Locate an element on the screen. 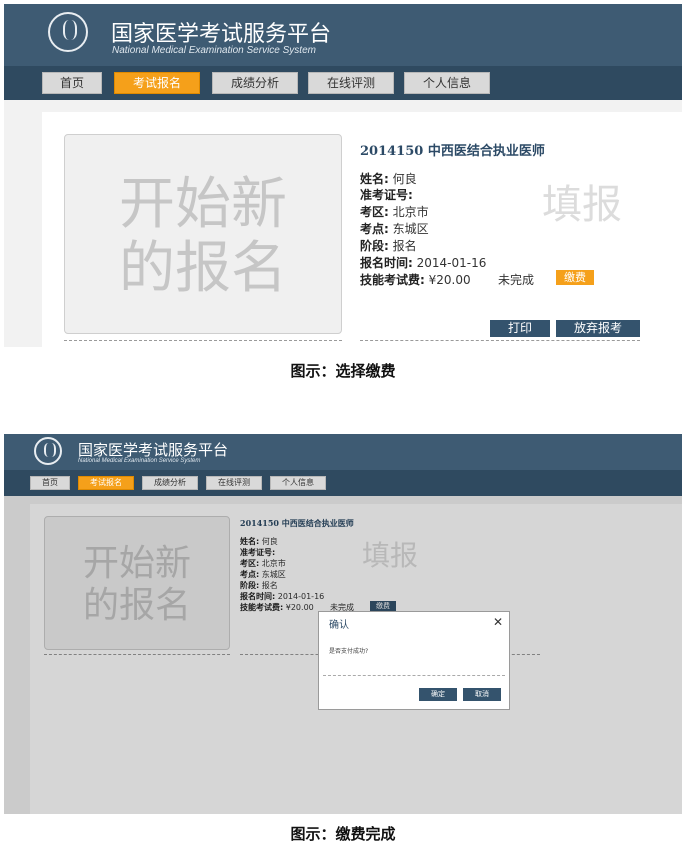 This screenshot has width=686, height=847. fill-in-stamp: 填报 is located at coordinates (582, 205).